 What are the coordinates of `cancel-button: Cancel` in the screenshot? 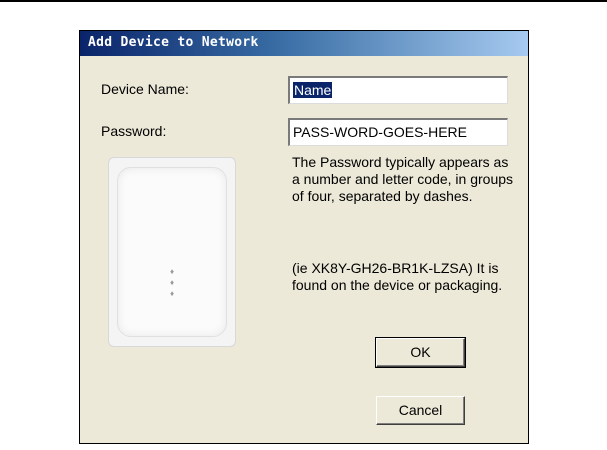 It's located at (420, 410).